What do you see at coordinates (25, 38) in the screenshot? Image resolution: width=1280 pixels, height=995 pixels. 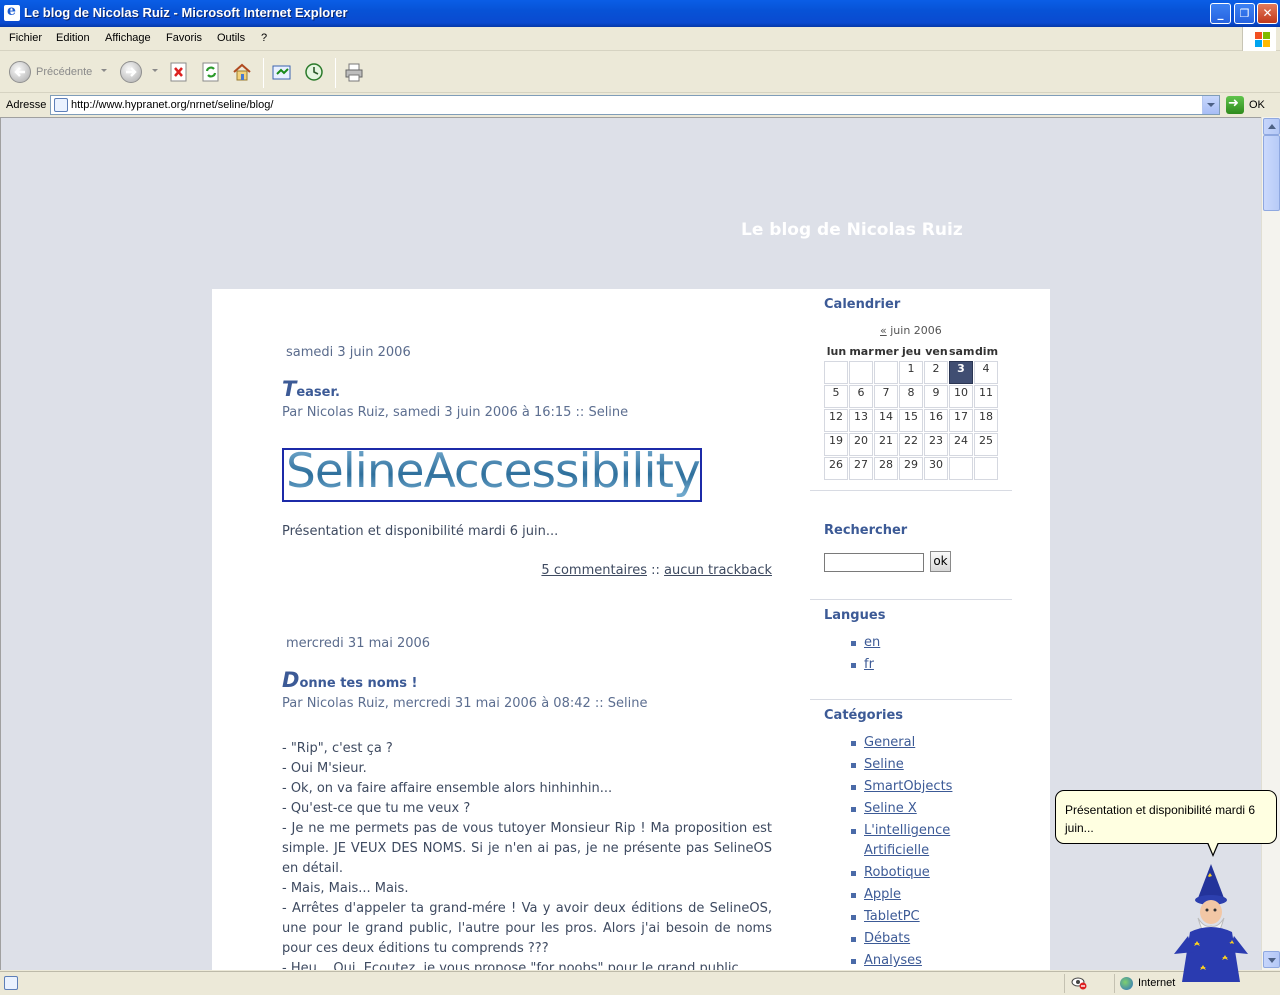 I see `menu-fichier: Fichier` at bounding box center [25, 38].